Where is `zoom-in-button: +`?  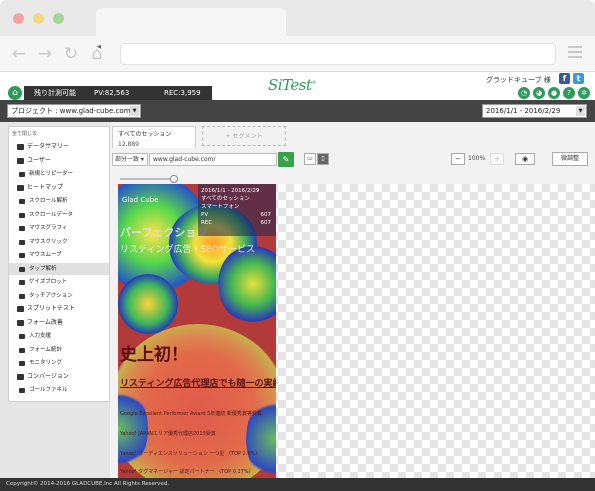 zoom-in-button: + is located at coordinates (497, 159).